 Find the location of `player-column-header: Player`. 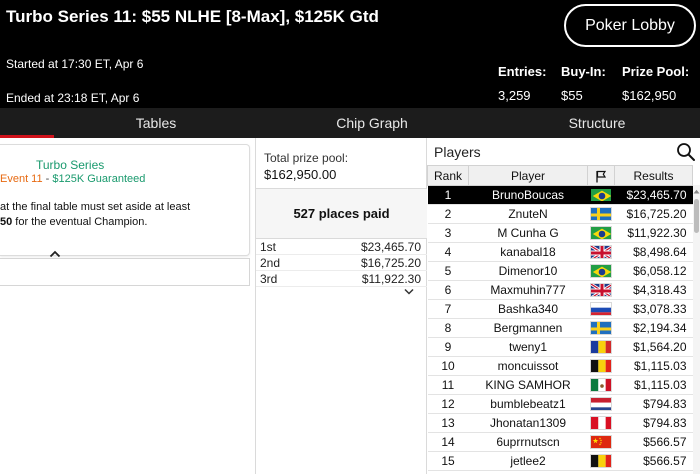

player-column-header: Player is located at coordinates (528, 175).